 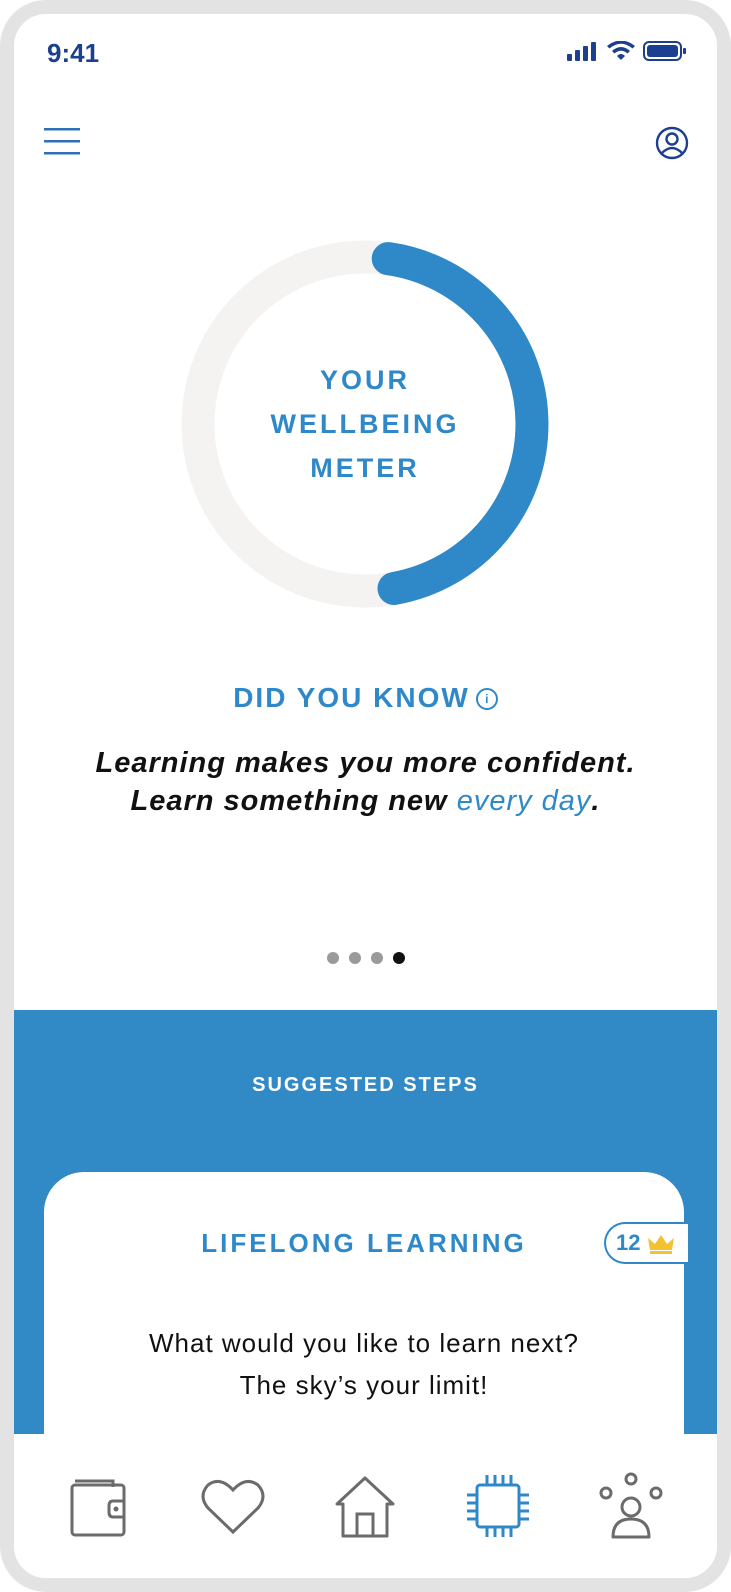 I want to click on status-time: 9:41, so click(x=73, y=53).